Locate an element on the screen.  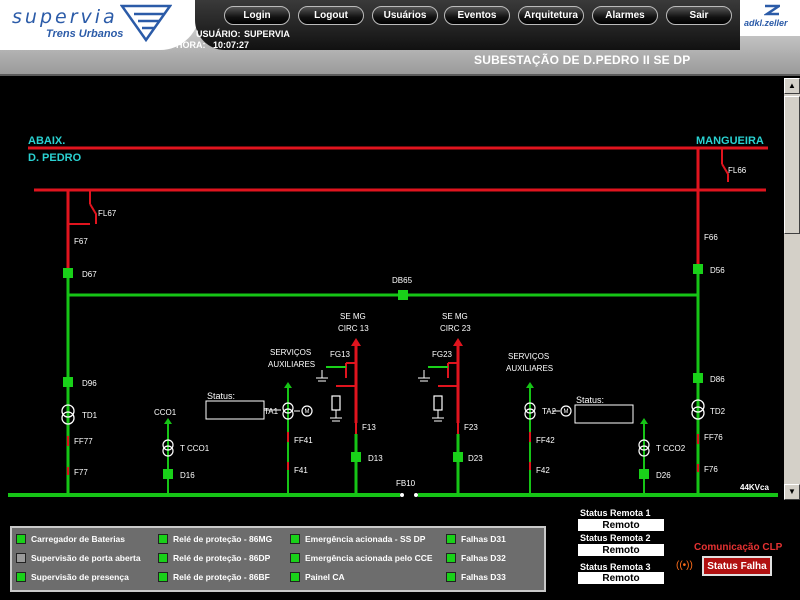
breaker-d13 is located at coordinates (356, 457).